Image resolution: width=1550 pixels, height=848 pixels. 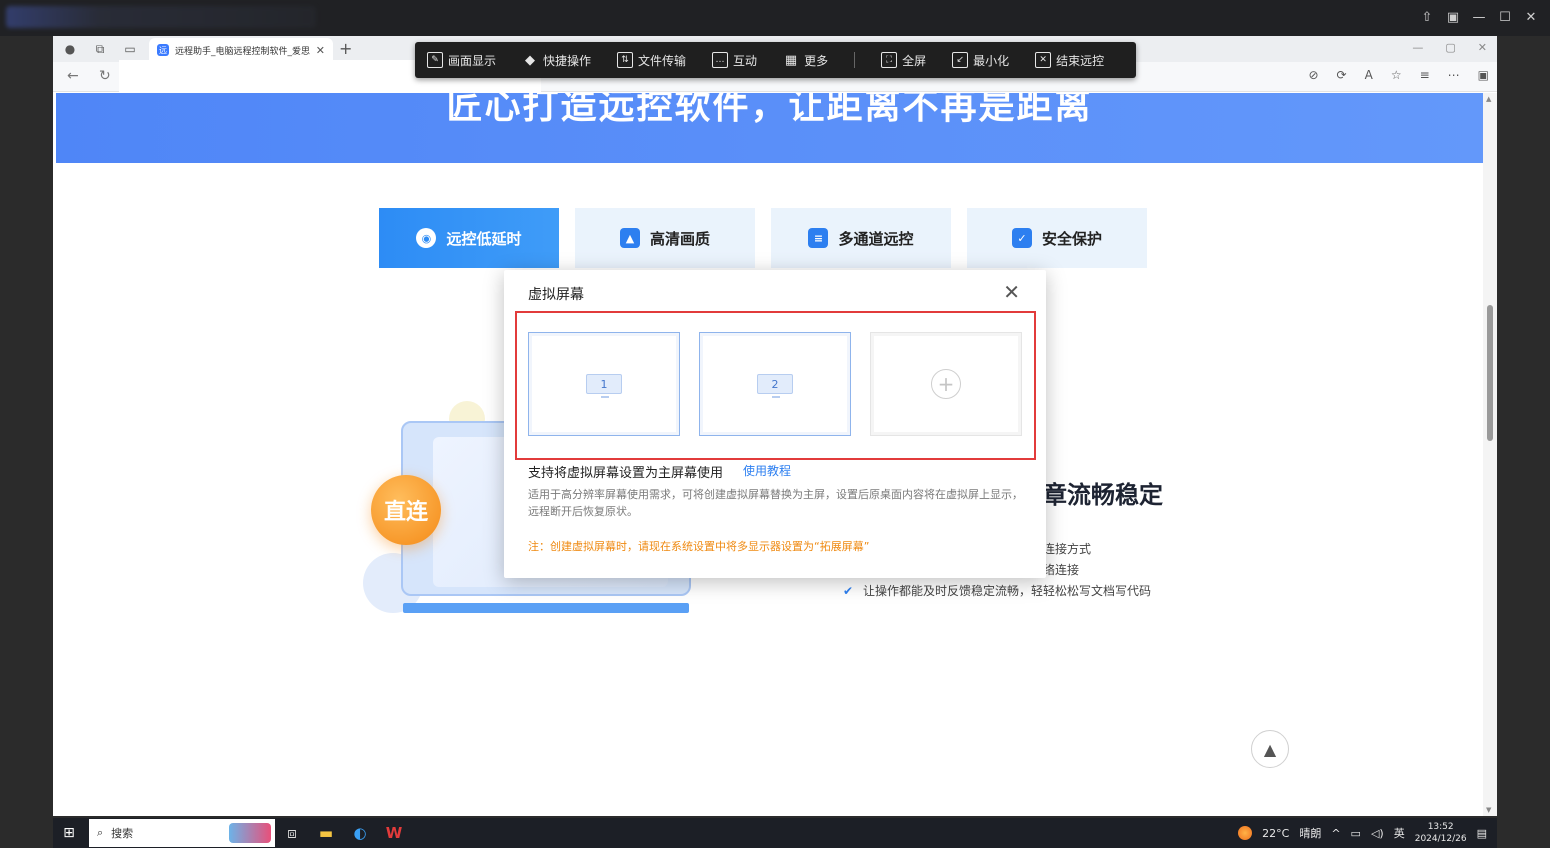 What do you see at coordinates (163, 50) in the screenshot?
I see `tab-favicon: 远` at bounding box center [163, 50].